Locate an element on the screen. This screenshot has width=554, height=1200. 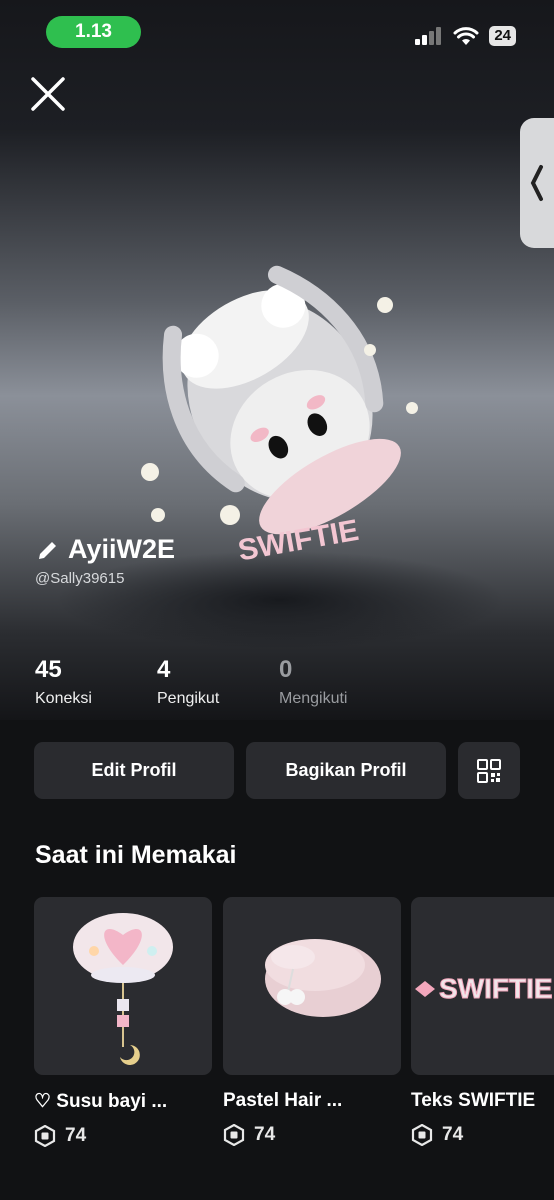
stat-followers: 4 Pengikut is located at coordinates (218, 682).